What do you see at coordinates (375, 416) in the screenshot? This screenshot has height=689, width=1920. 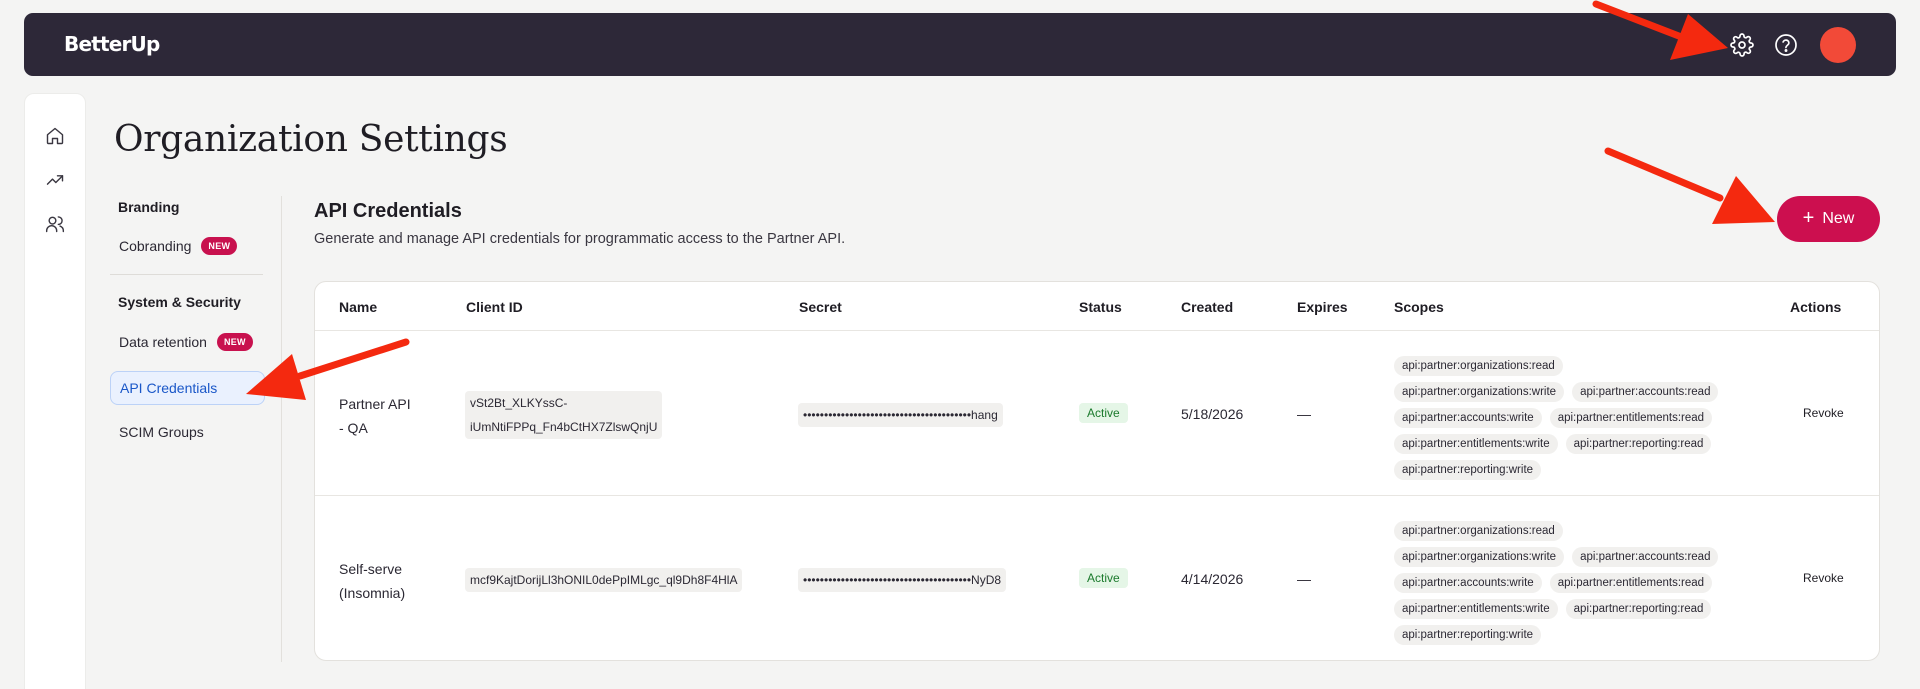 I see `credential-name: Partner API - QA` at bounding box center [375, 416].